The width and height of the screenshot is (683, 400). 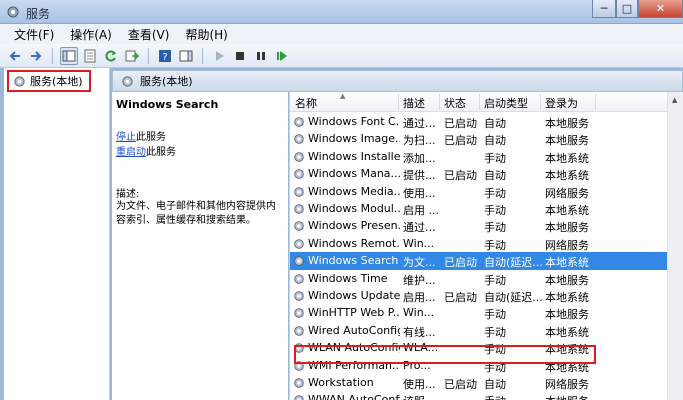 What do you see at coordinates (34, 34) in the screenshot?
I see `menu-file: 文件(F)` at bounding box center [34, 34].